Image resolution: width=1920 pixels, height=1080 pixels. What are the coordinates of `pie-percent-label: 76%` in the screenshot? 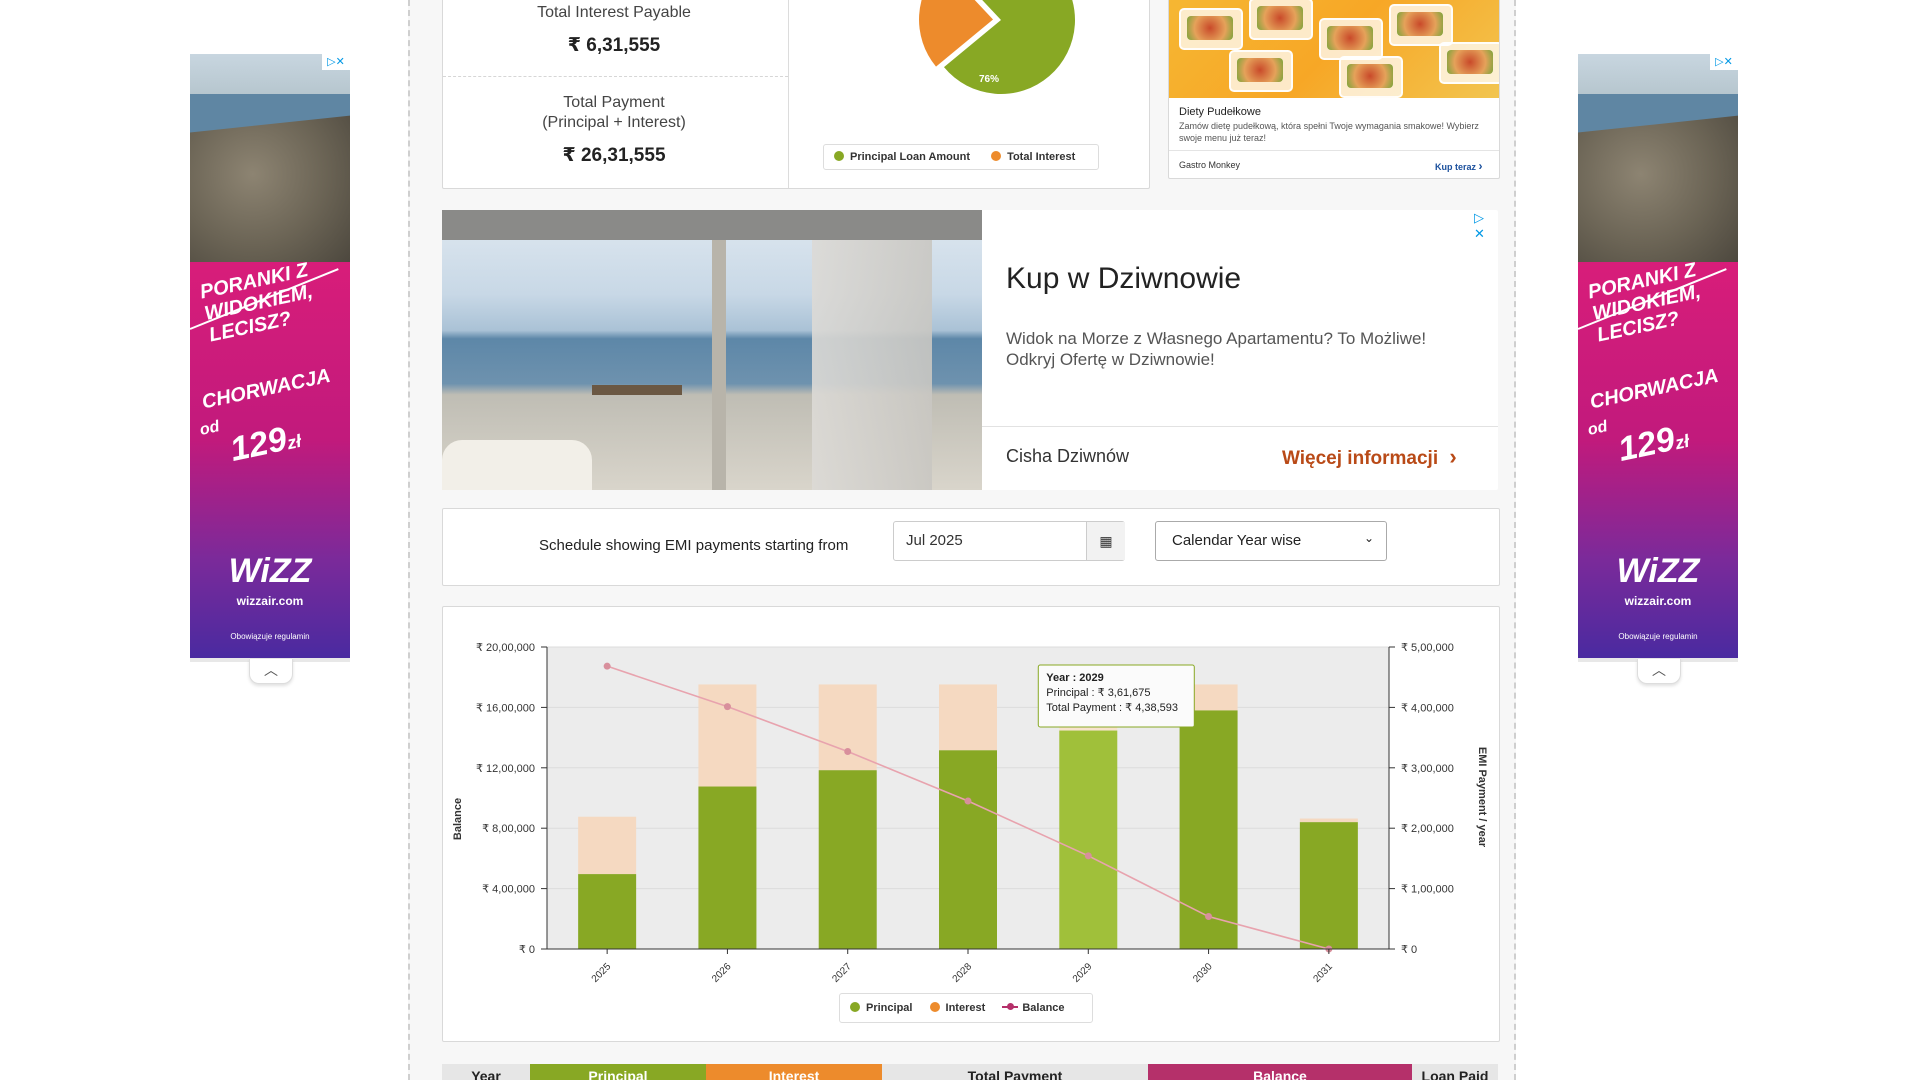 It's located at (989, 79).